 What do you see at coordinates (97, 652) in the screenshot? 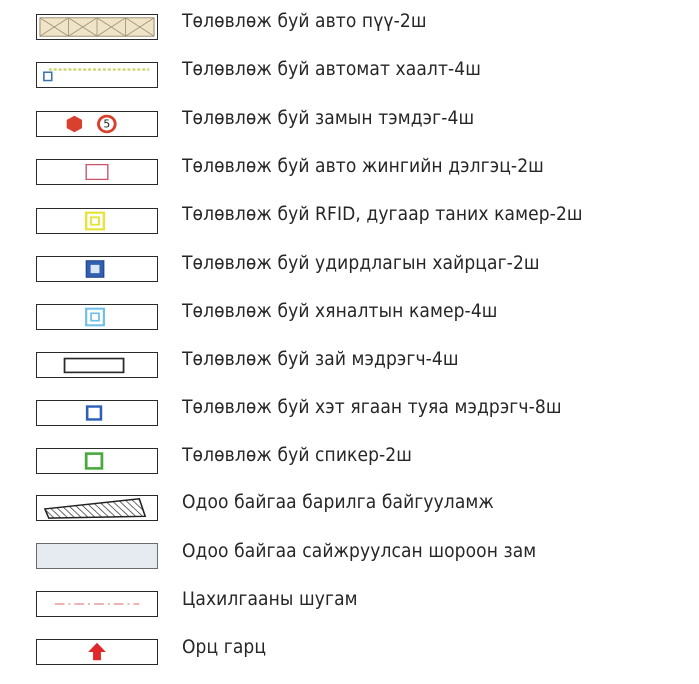
I see `entry-exit-arrow-icon` at bounding box center [97, 652].